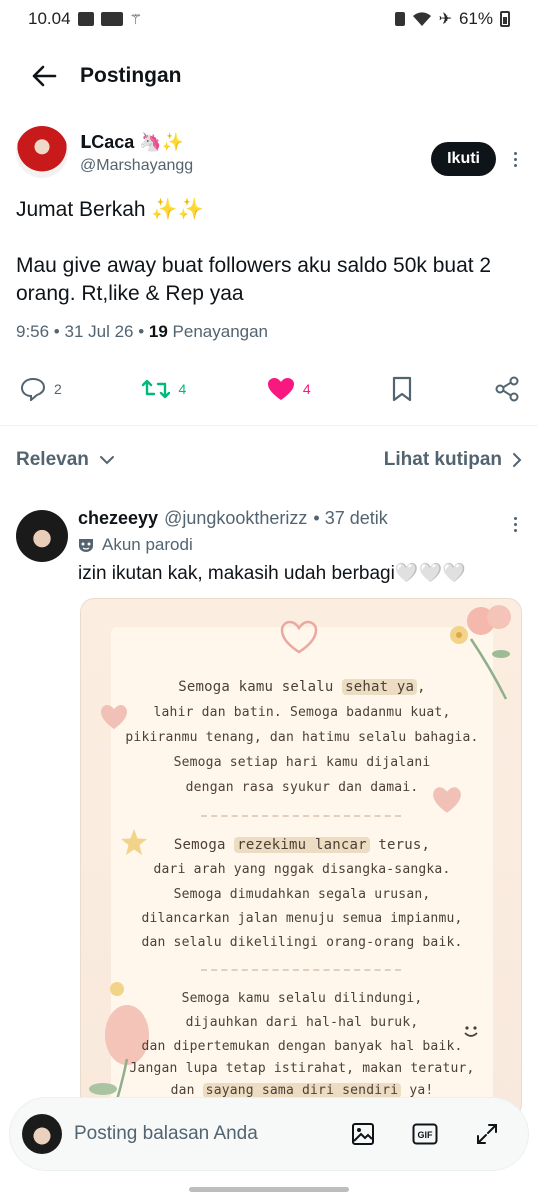 The width and height of the screenshot is (538, 1200). What do you see at coordinates (299, 637) in the screenshot?
I see `heart-decoration` at bounding box center [299, 637].